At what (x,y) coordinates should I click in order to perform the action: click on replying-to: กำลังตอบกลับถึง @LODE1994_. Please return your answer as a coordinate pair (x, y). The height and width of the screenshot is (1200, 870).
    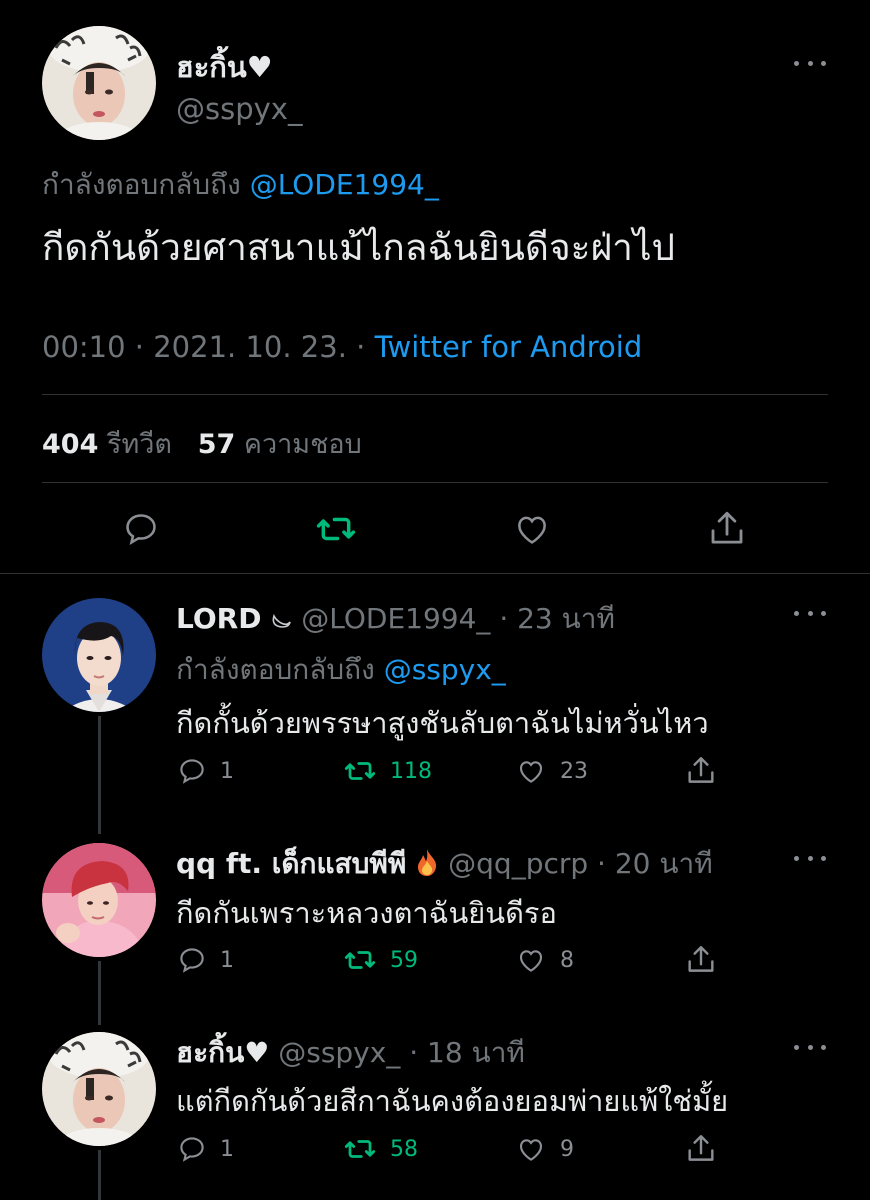
    Looking at the image, I should click on (240, 185).